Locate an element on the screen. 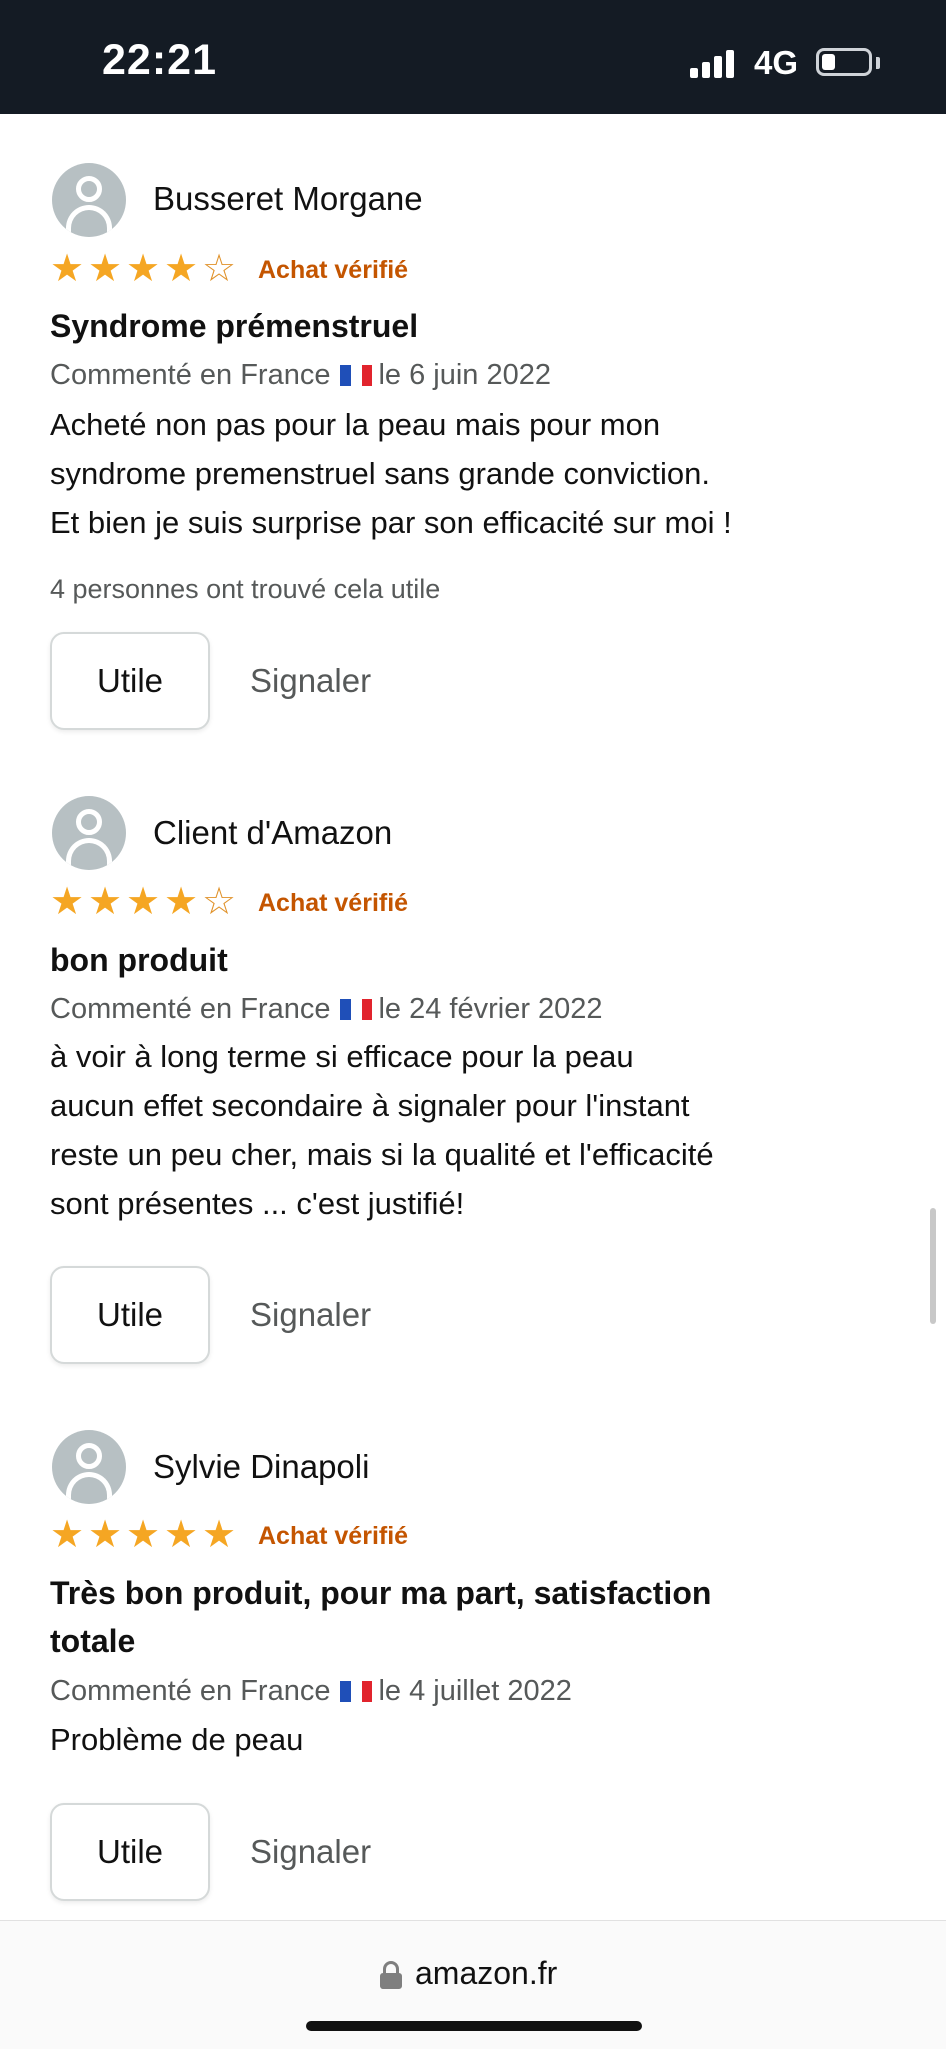 The height and width of the screenshot is (2049, 946). review-body-line: Problème de peau is located at coordinates (177, 1739).